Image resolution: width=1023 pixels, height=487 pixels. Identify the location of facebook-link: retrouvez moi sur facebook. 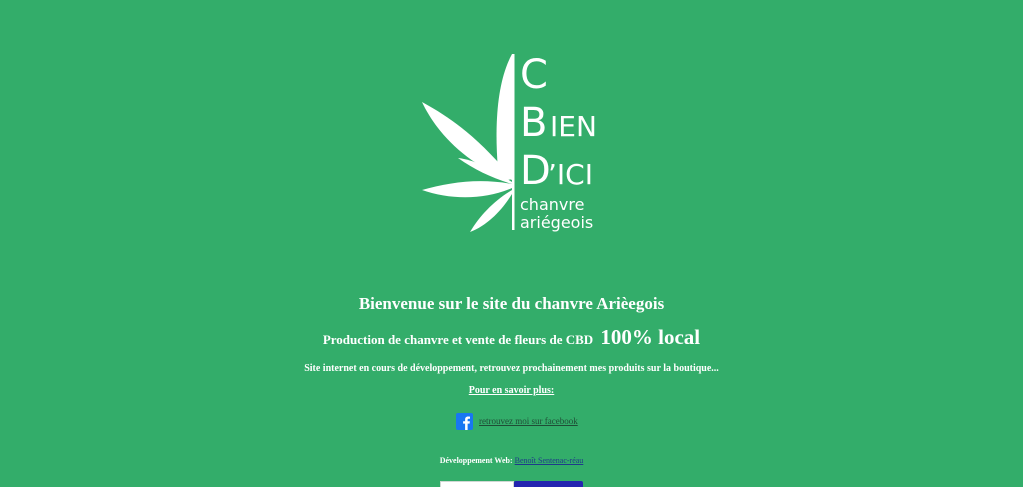
(528, 421).